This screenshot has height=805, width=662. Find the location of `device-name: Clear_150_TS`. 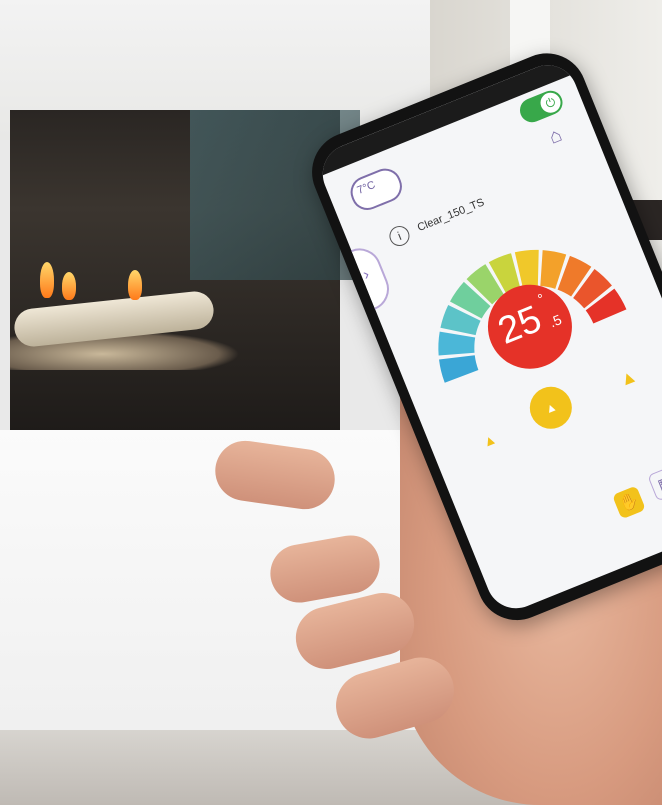

device-name: Clear_150_TS is located at coordinates (451, 215).